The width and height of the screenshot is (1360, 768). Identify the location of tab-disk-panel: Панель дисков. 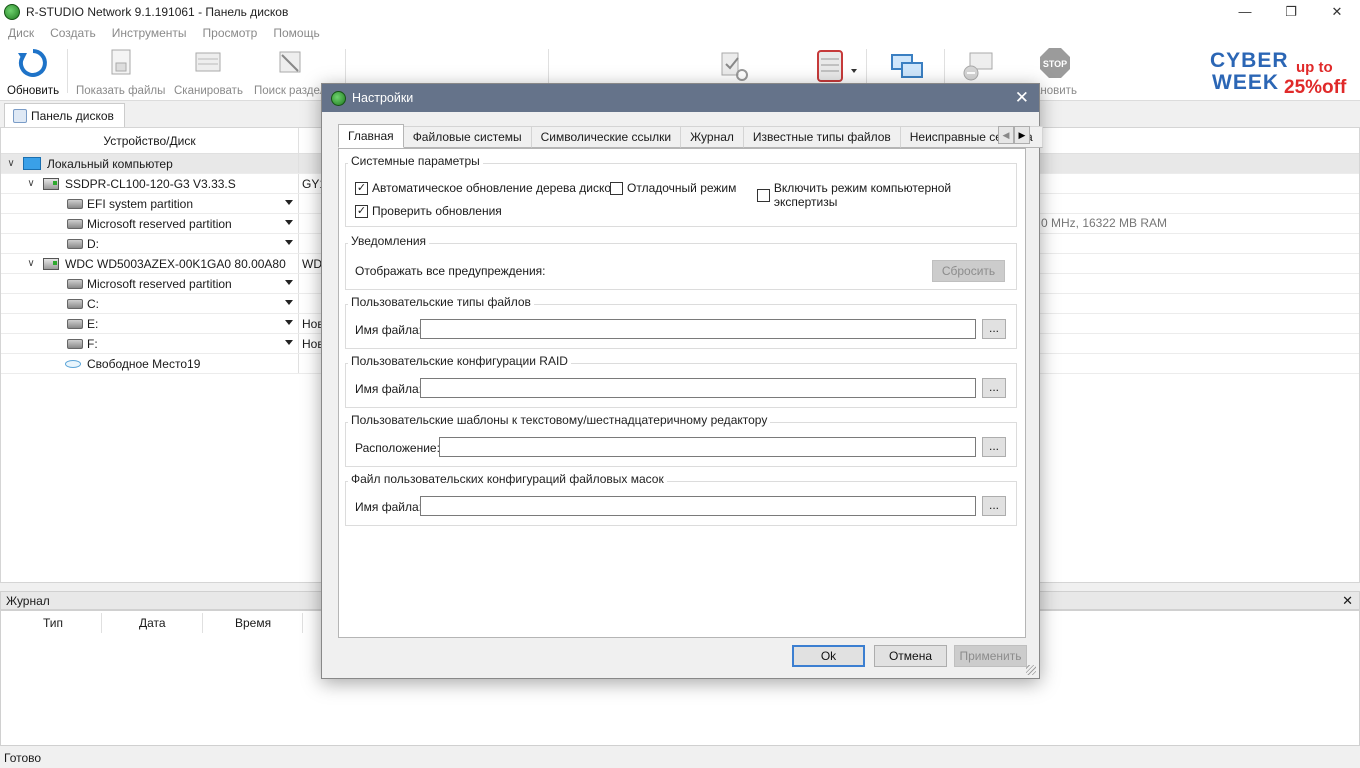
(64, 115).